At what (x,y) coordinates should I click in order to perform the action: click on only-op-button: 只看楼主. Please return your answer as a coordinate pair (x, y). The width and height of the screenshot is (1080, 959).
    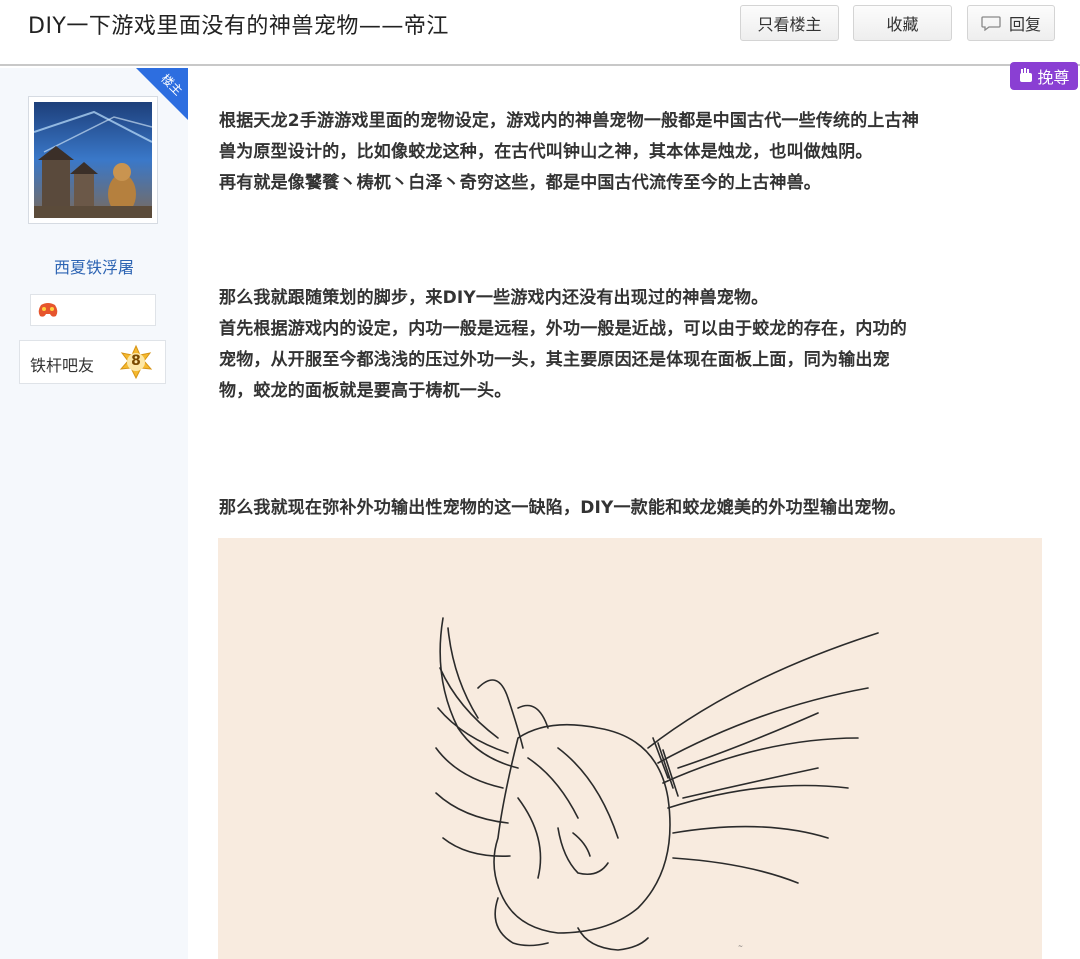
    Looking at the image, I should click on (789, 23).